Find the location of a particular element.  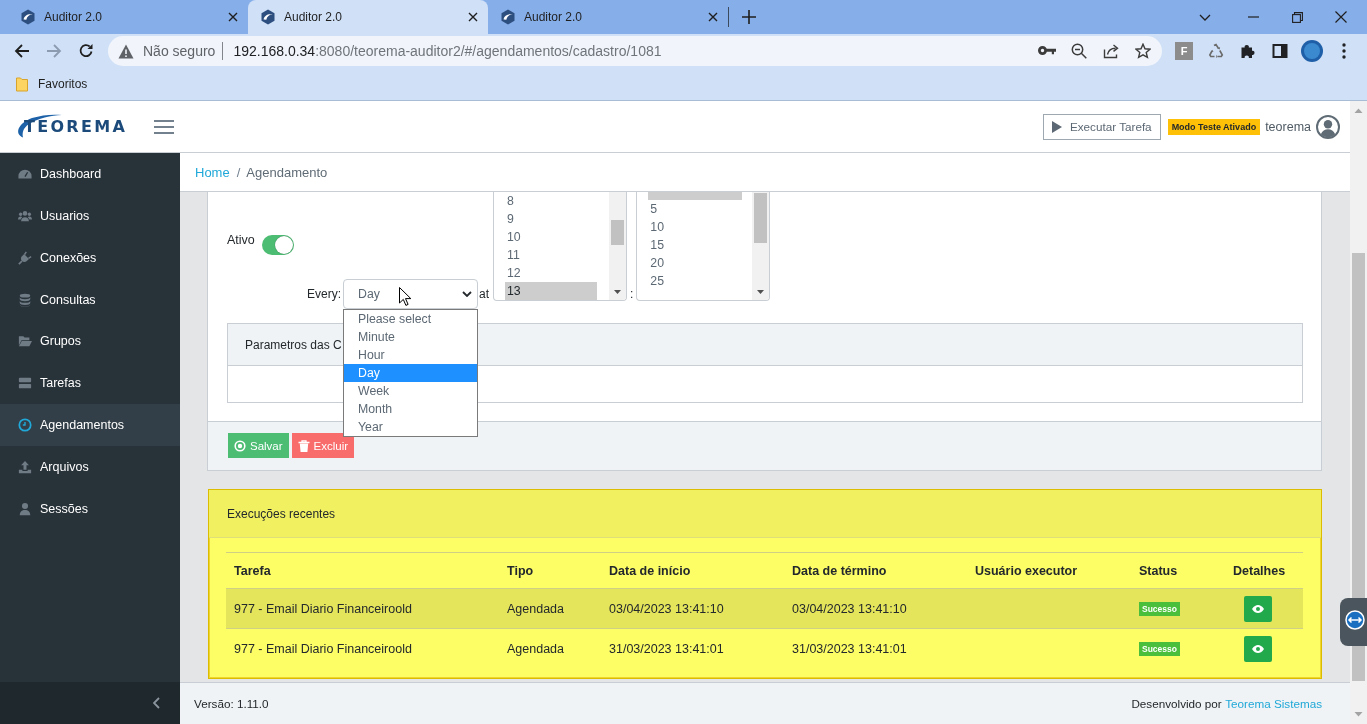

extension-button: F is located at coordinates (1184, 51).